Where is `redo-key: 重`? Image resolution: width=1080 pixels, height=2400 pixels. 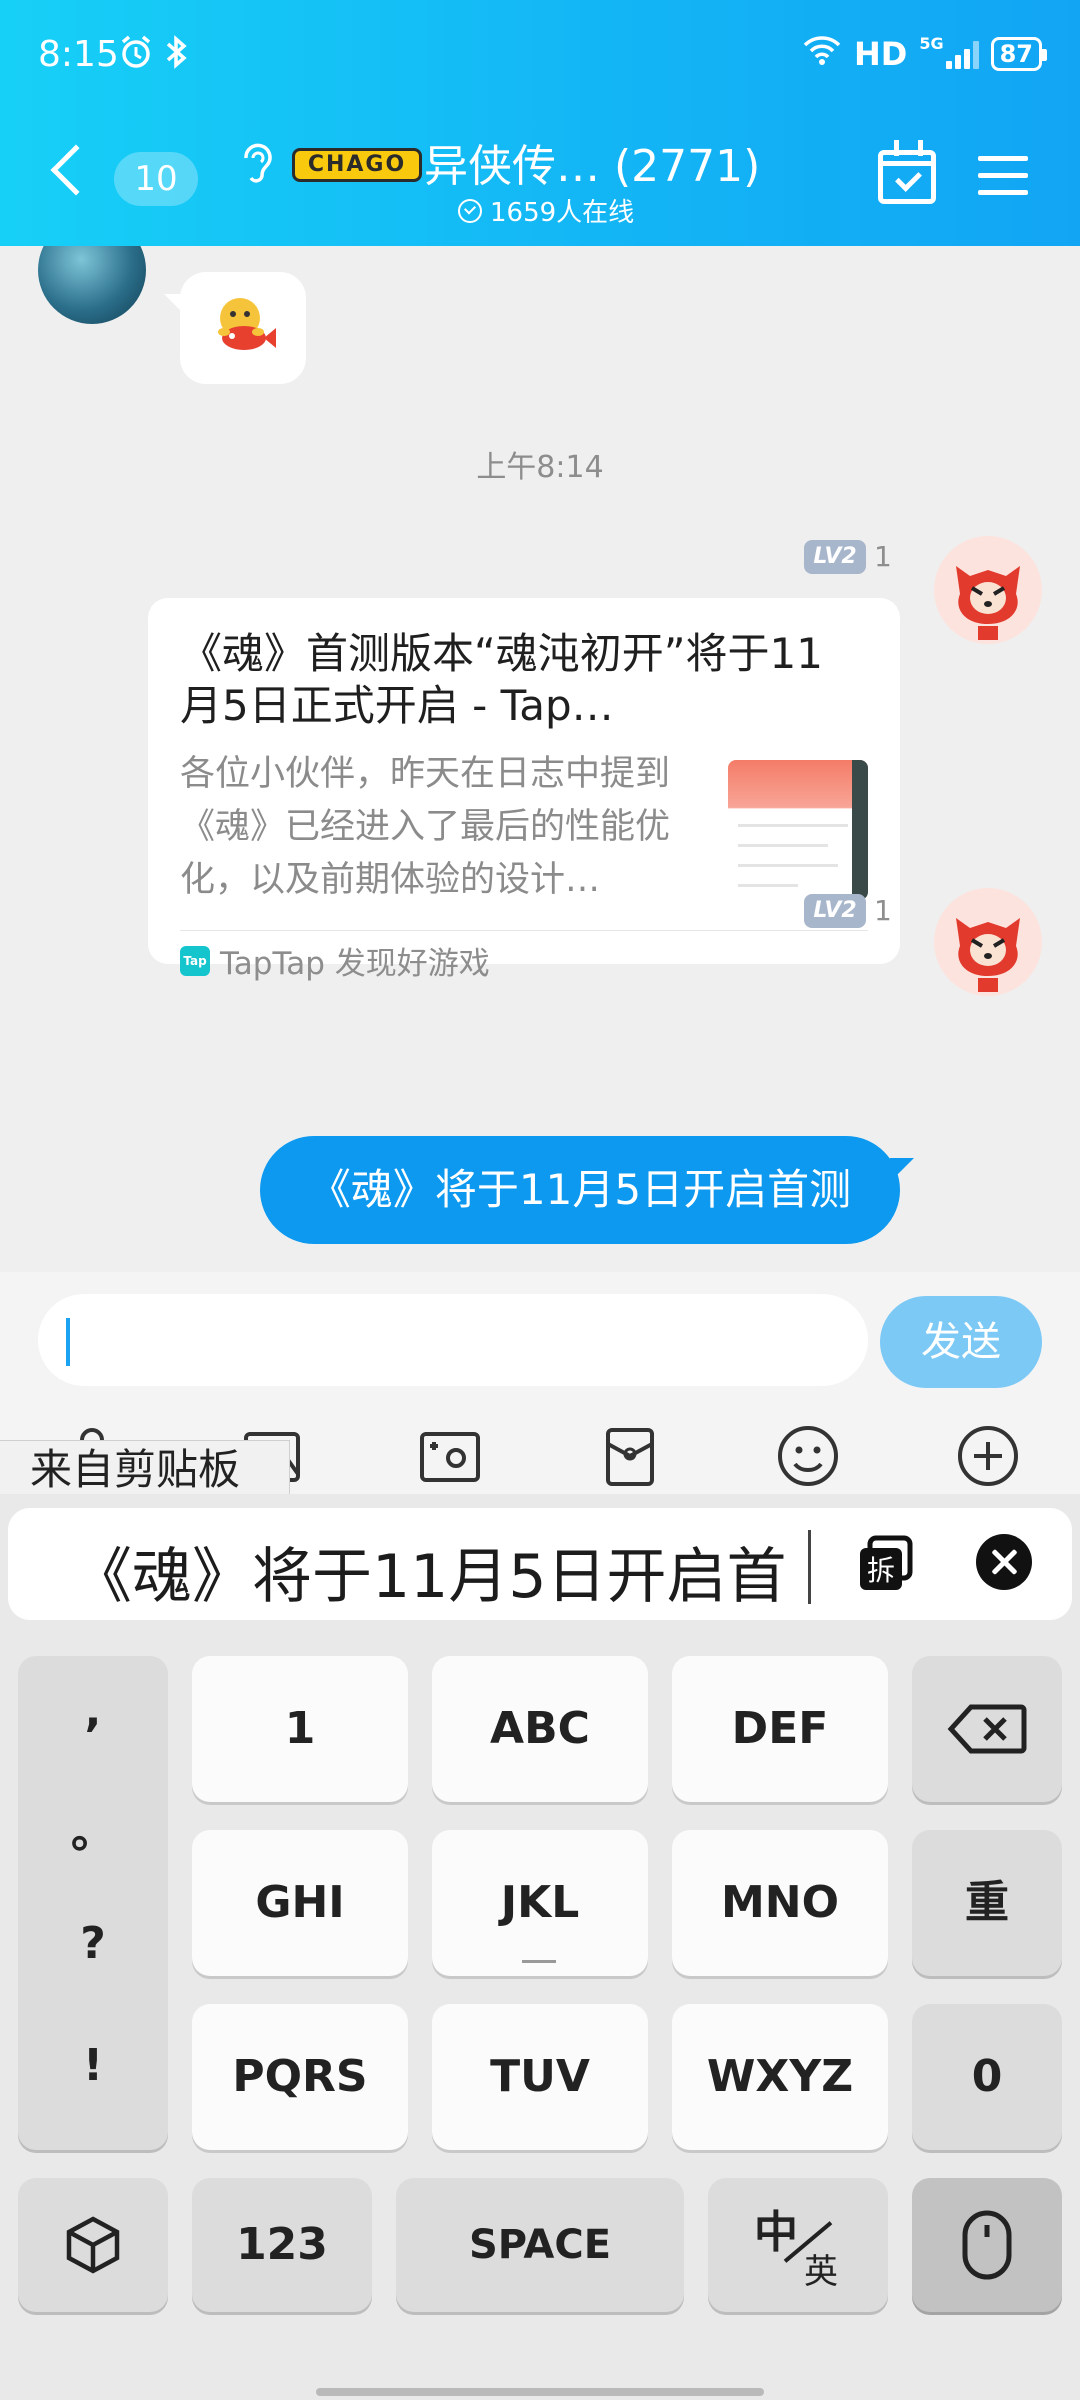
redo-key: 重 is located at coordinates (987, 1903).